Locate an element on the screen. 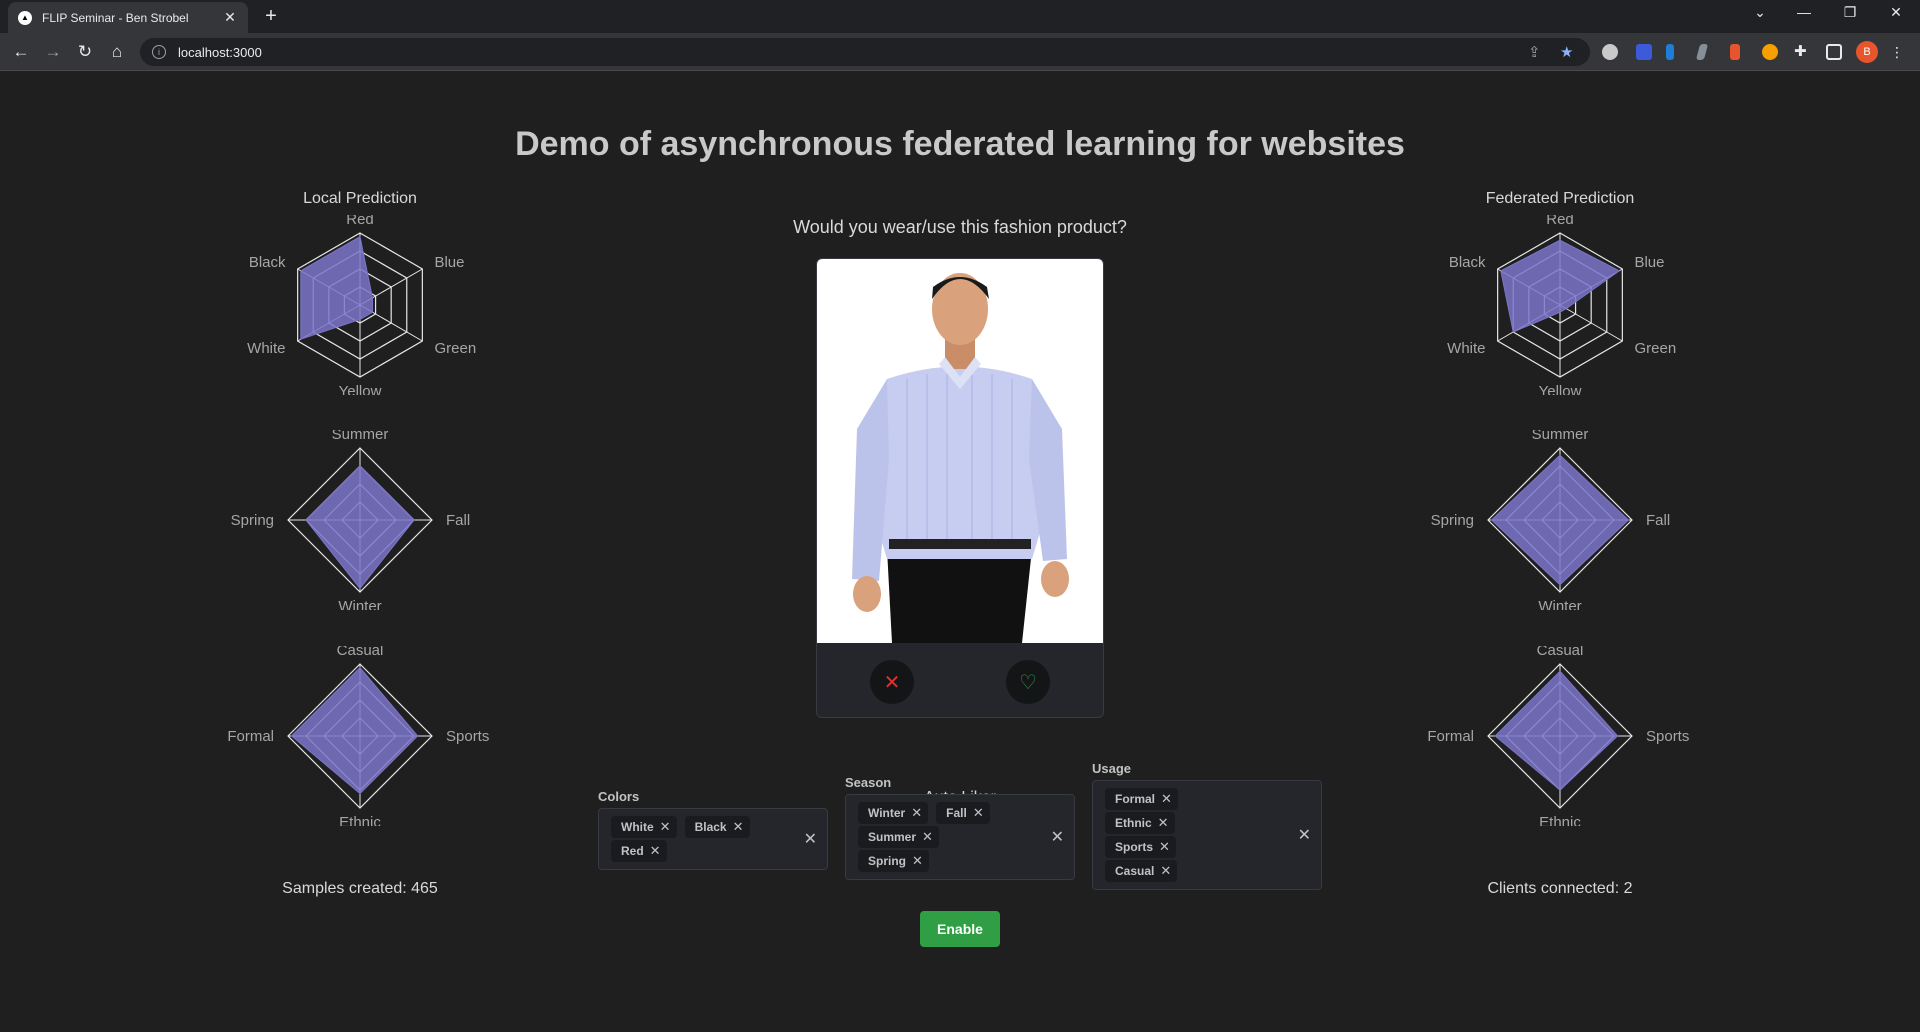  chip-white: White ✕ is located at coordinates (644, 827).